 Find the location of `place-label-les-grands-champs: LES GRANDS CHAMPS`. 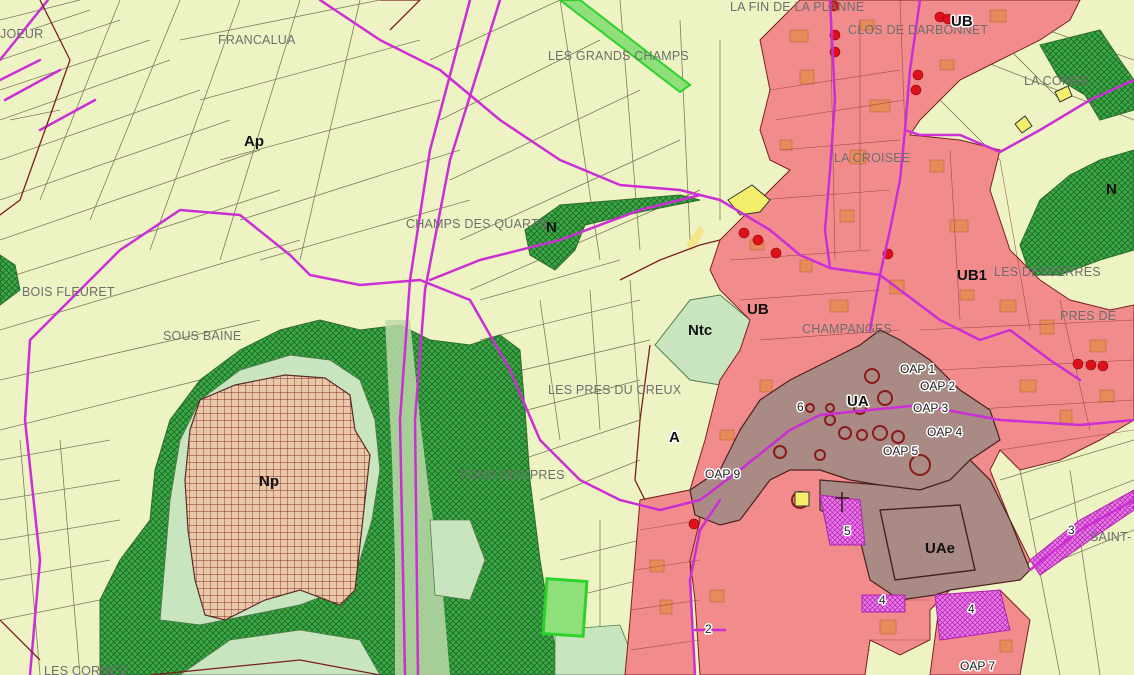

place-label-les-grands-champs: LES GRANDS CHAMPS is located at coordinates (618, 56).